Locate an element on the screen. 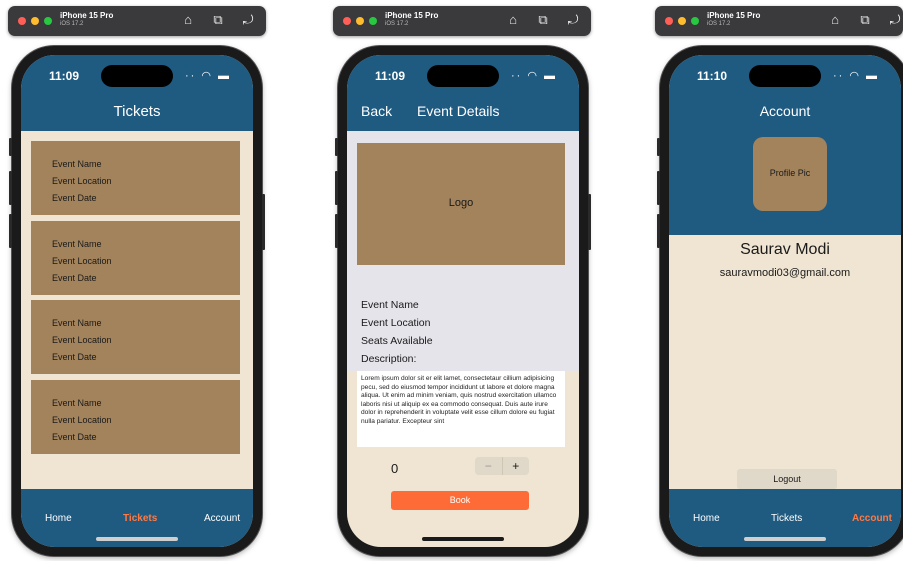  simulator-titlebar-3: iPhone 15 Pro iOS 17.2 ⌂ ⧉ ⤾ is located at coordinates (779, 21).